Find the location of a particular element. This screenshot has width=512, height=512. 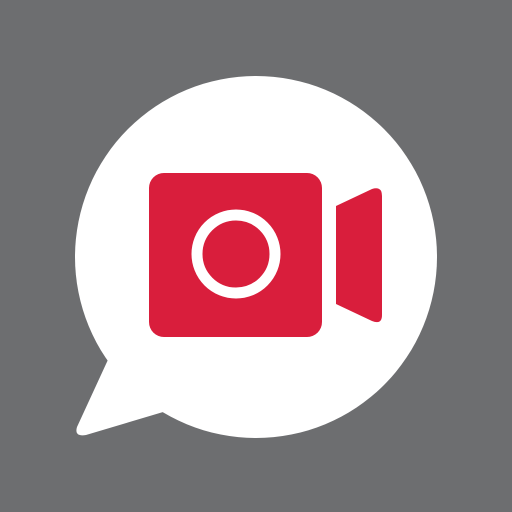

camera-body is located at coordinates (235, 255).